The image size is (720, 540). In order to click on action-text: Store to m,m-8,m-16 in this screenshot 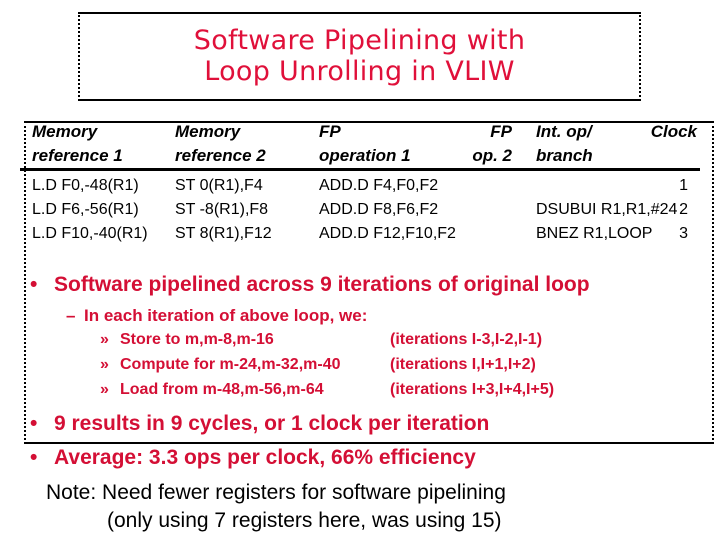, I will do `click(197, 339)`.